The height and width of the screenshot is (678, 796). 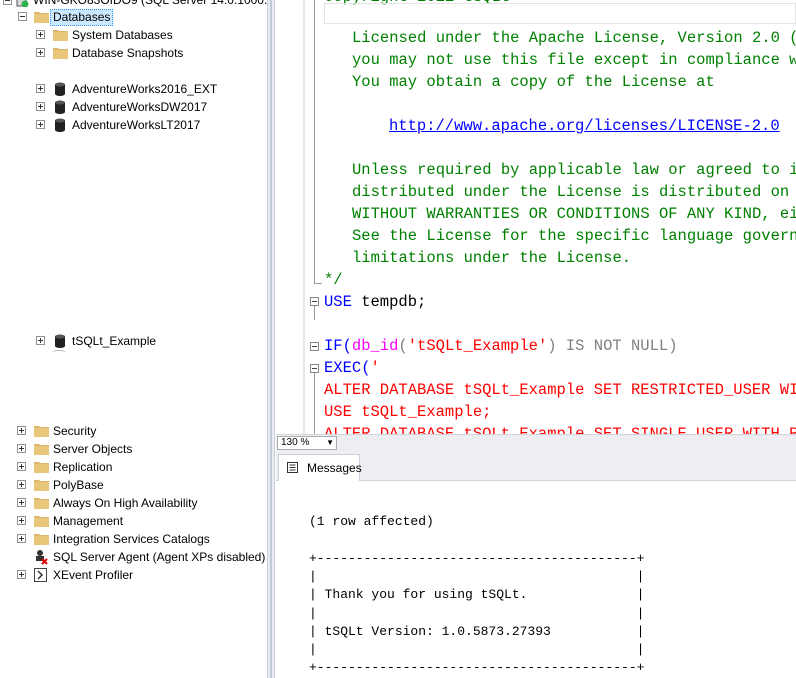 I want to click on message-line: (1 row affected), so click(x=371, y=521).